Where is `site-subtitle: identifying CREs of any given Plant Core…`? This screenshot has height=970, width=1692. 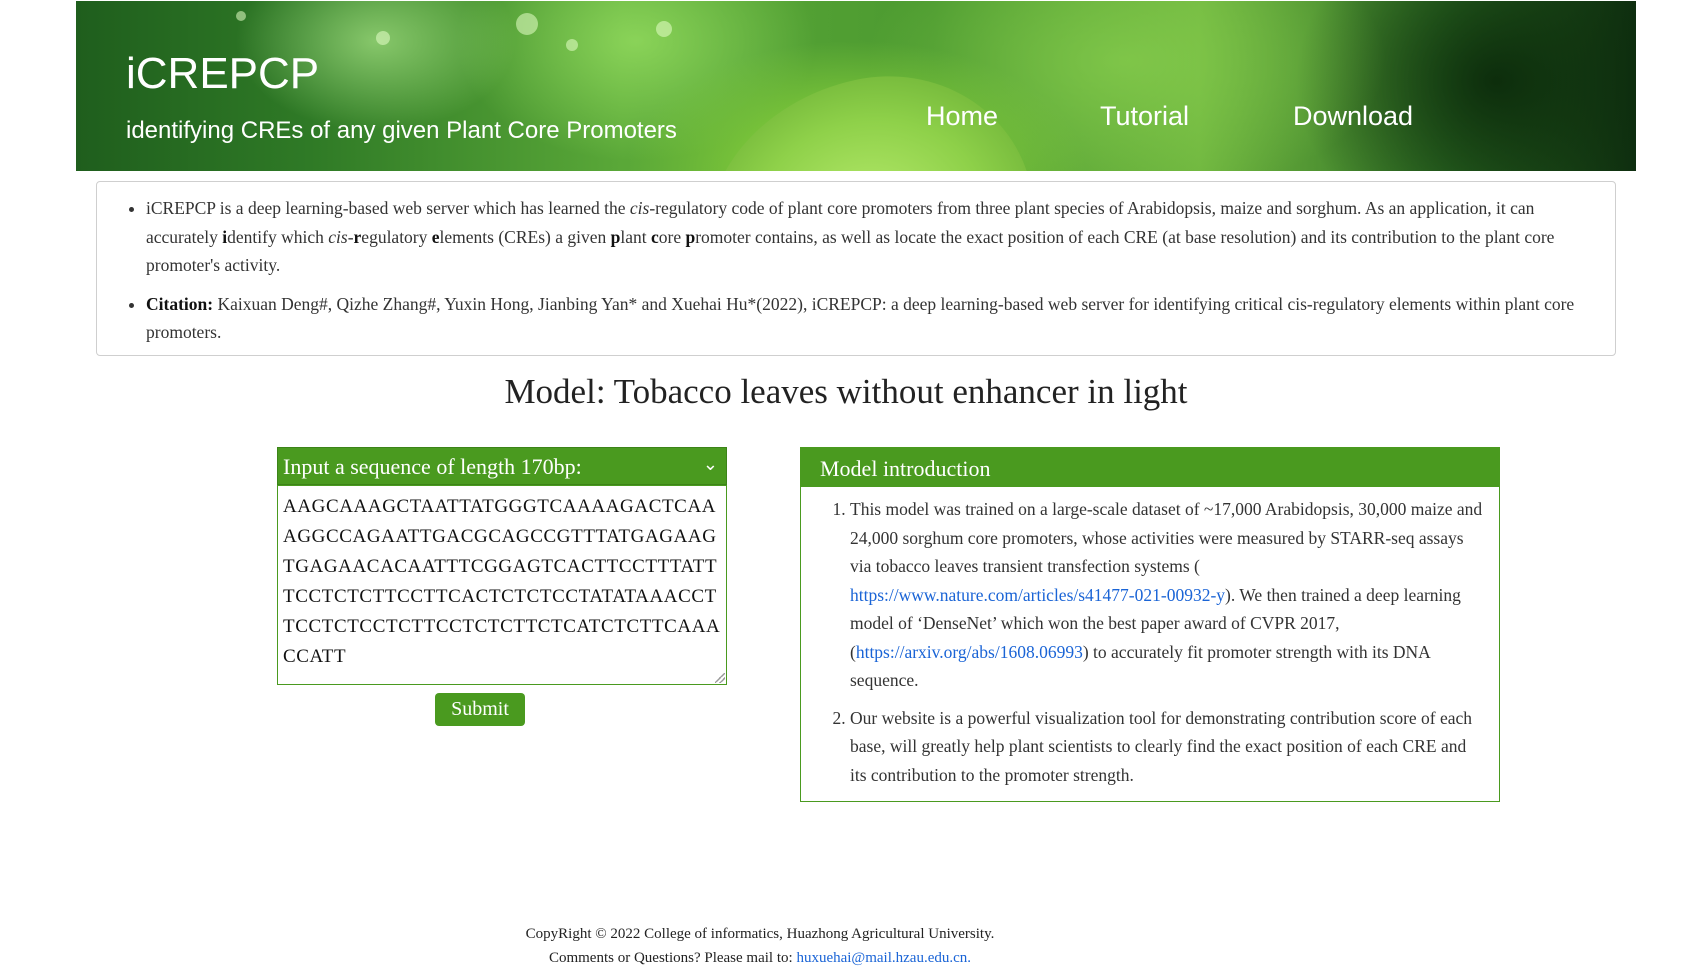
site-subtitle: identifying CREs of any given Plant Core… is located at coordinates (401, 130).